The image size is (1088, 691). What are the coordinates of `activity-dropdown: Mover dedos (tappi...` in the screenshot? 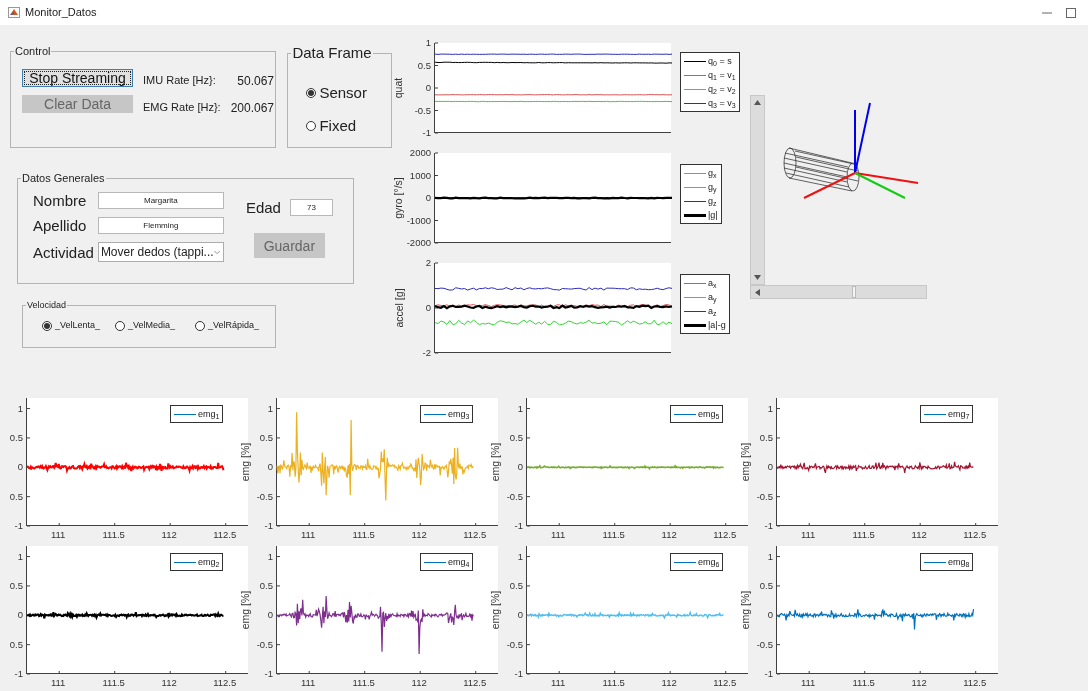 It's located at (160, 252).